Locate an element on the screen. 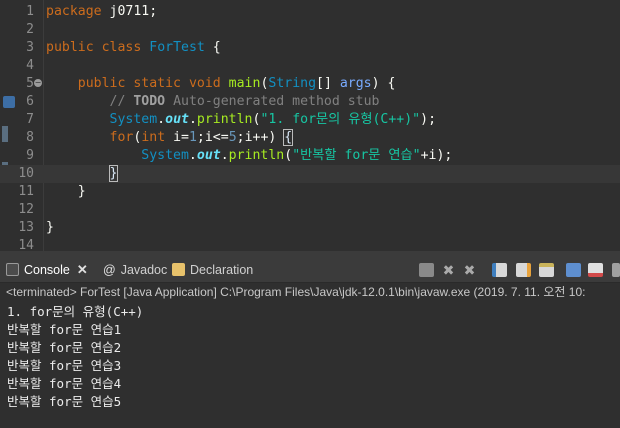 The width and height of the screenshot is (620, 428). console-output-line: 반복할 for문 연습2 is located at coordinates (64, 347).